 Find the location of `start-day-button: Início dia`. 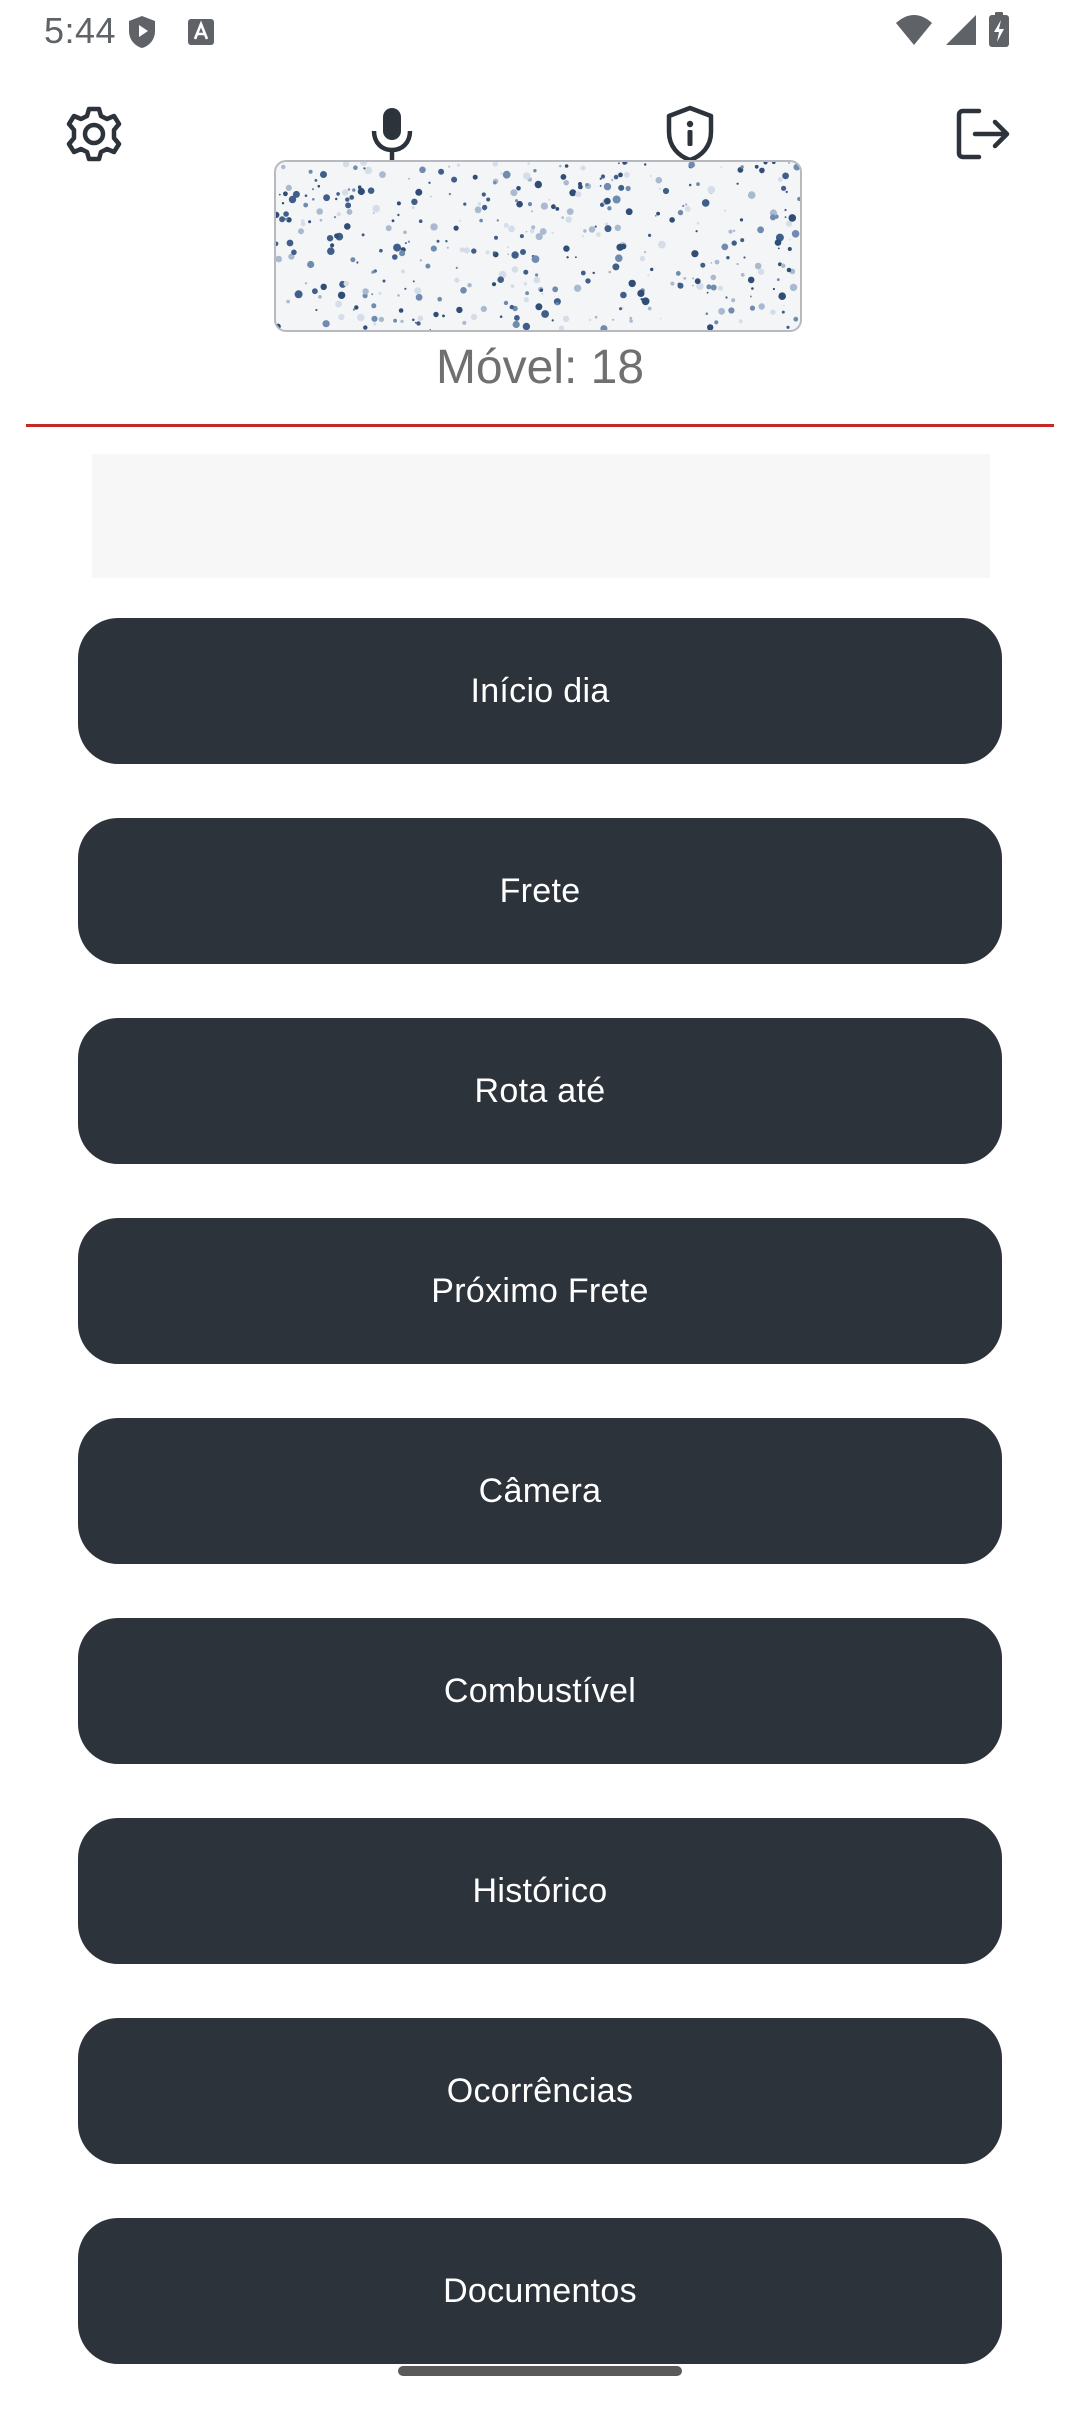

start-day-button: Início dia is located at coordinates (540, 691).